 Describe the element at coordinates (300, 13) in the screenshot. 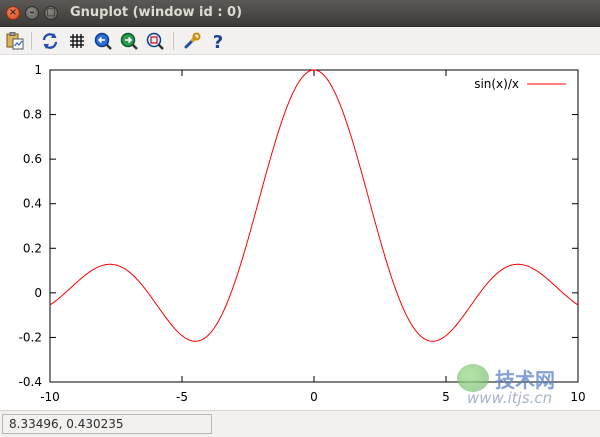

I see `title-bar: × – □ Gnuplot (window id : 0)` at that location.